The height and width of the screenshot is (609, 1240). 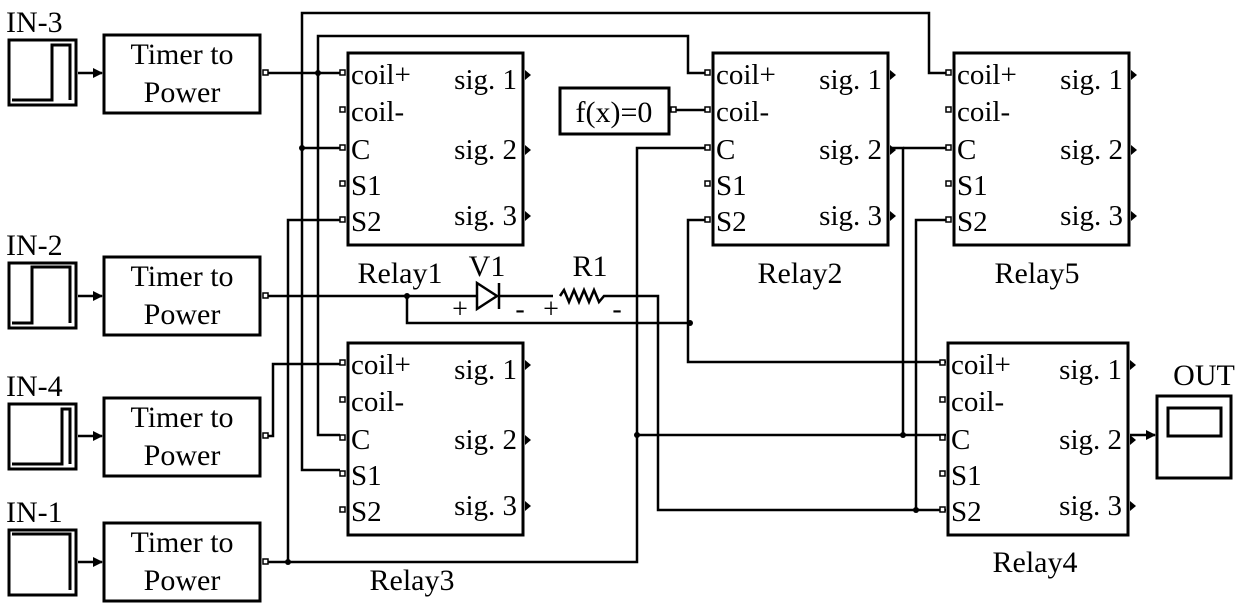 What do you see at coordinates (34, 512) in the screenshot?
I see `input-label: IN-1` at bounding box center [34, 512].